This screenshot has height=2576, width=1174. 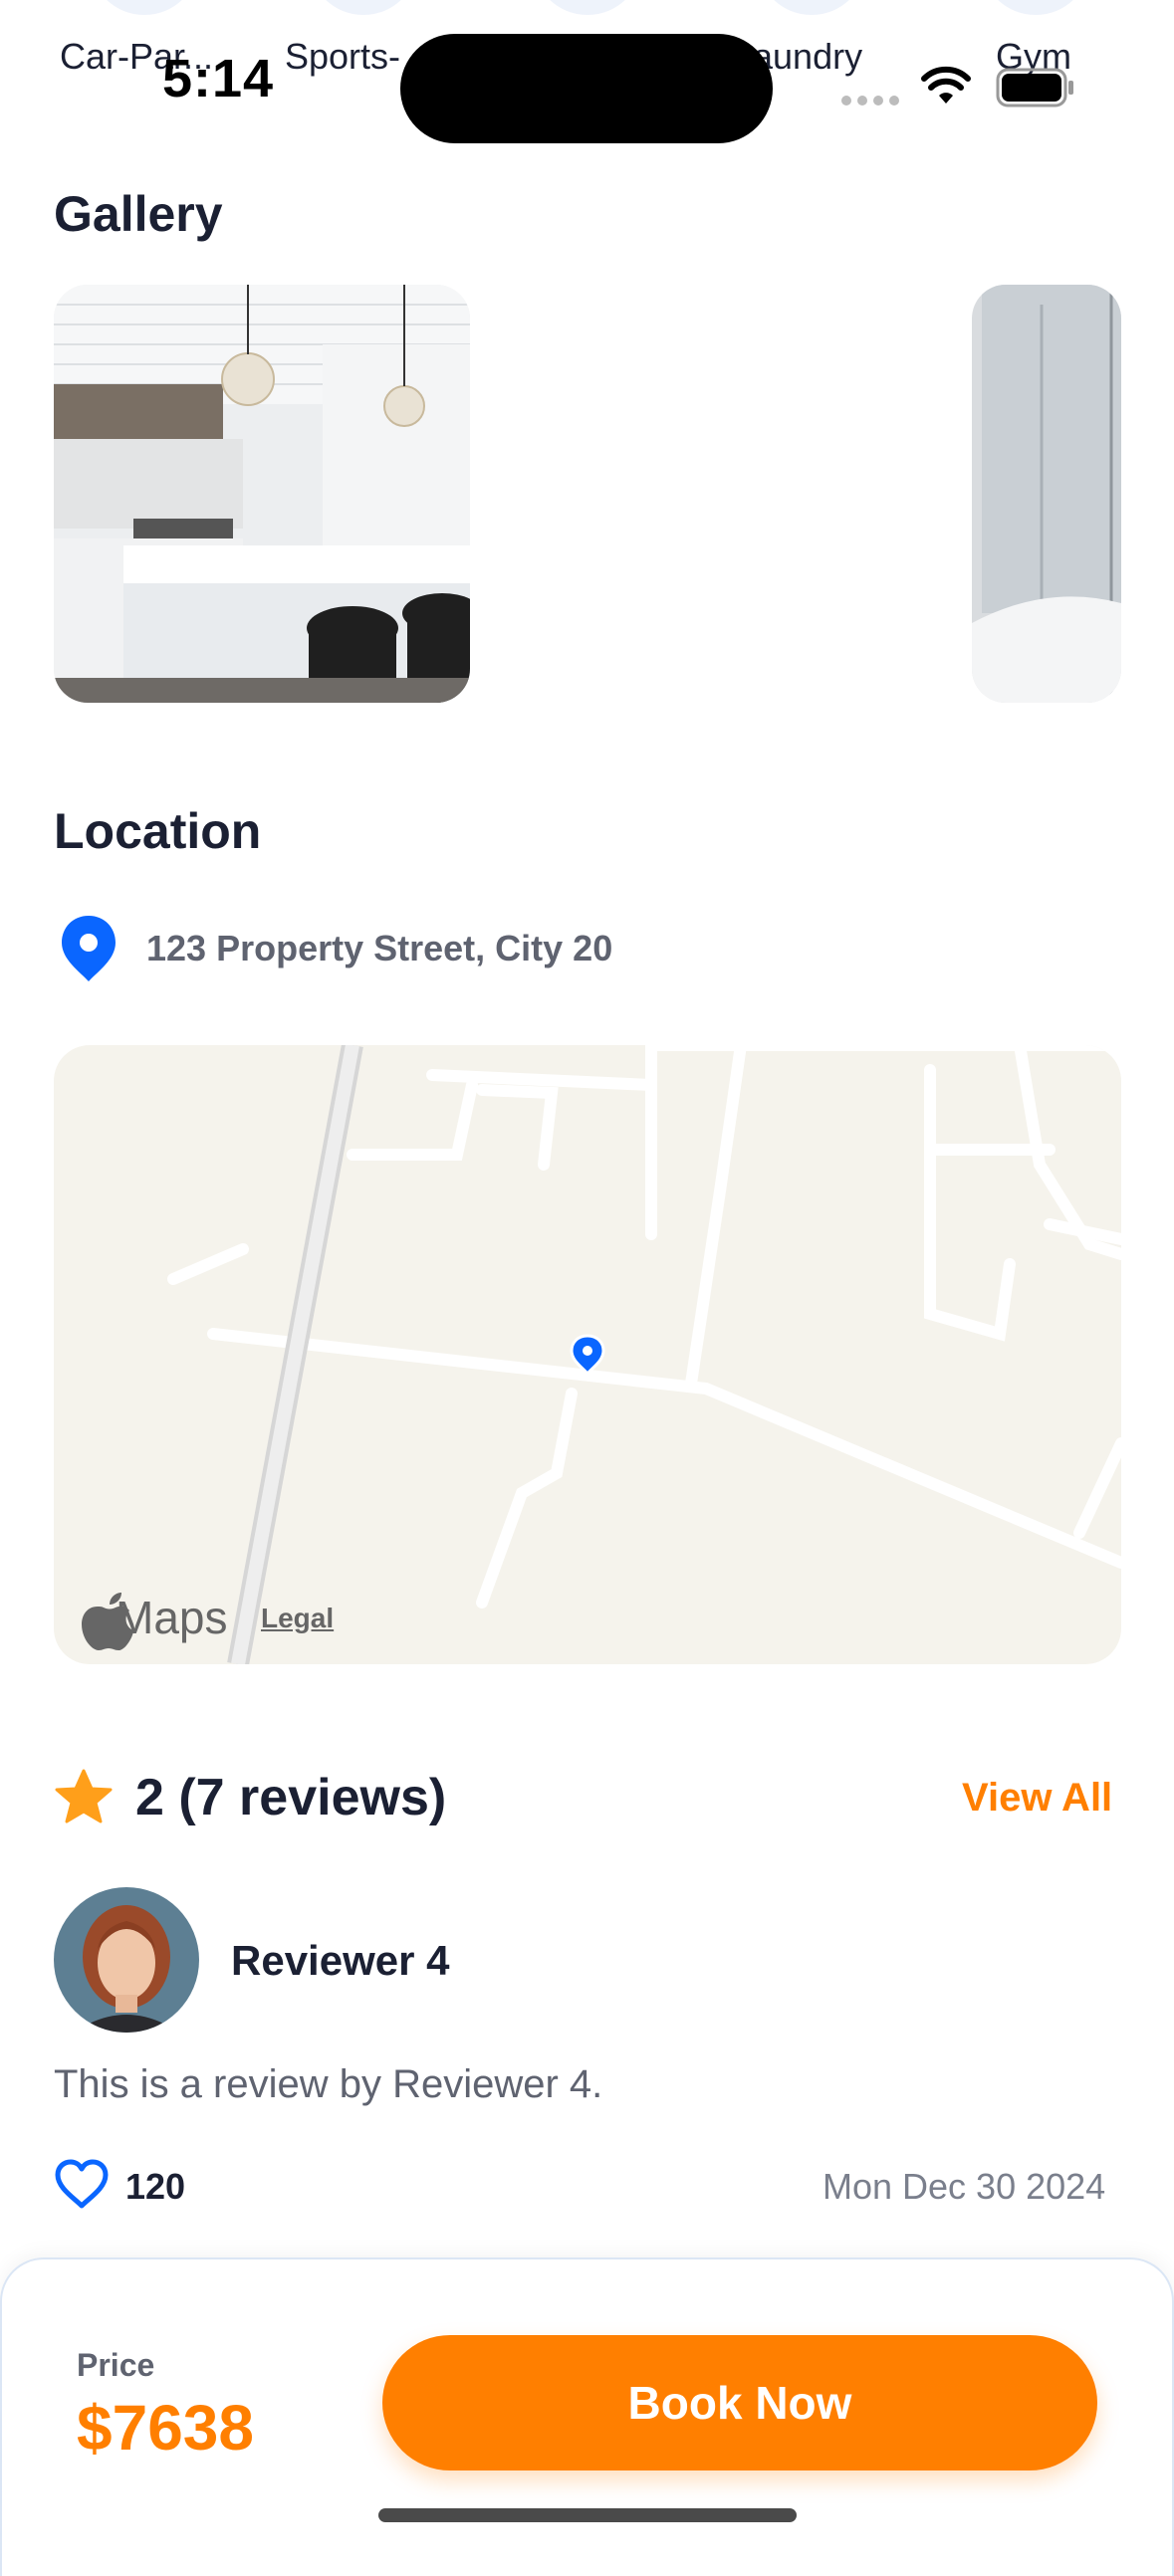 What do you see at coordinates (870, 101) in the screenshot?
I see `cellular-signal-icon` at bounding box center [870, 101].